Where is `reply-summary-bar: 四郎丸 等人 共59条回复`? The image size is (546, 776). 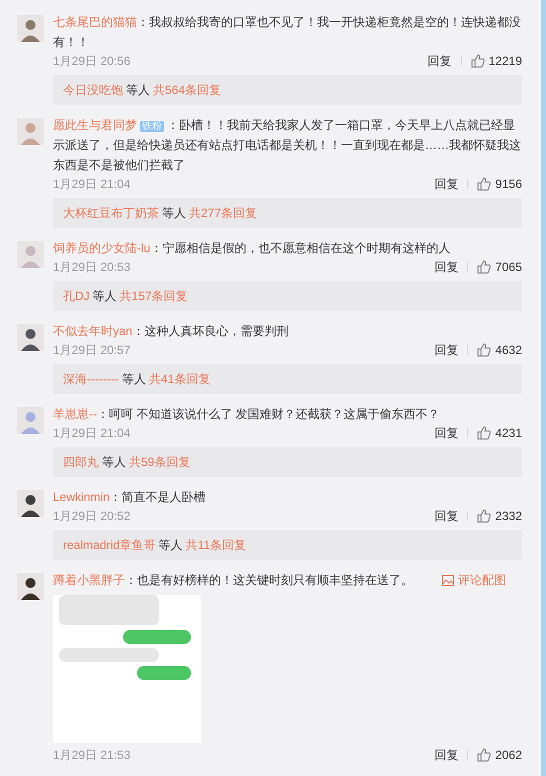 reply-summary-bar: 四郎丸 等人 共59条回复 is located at coordinates (287, 462).